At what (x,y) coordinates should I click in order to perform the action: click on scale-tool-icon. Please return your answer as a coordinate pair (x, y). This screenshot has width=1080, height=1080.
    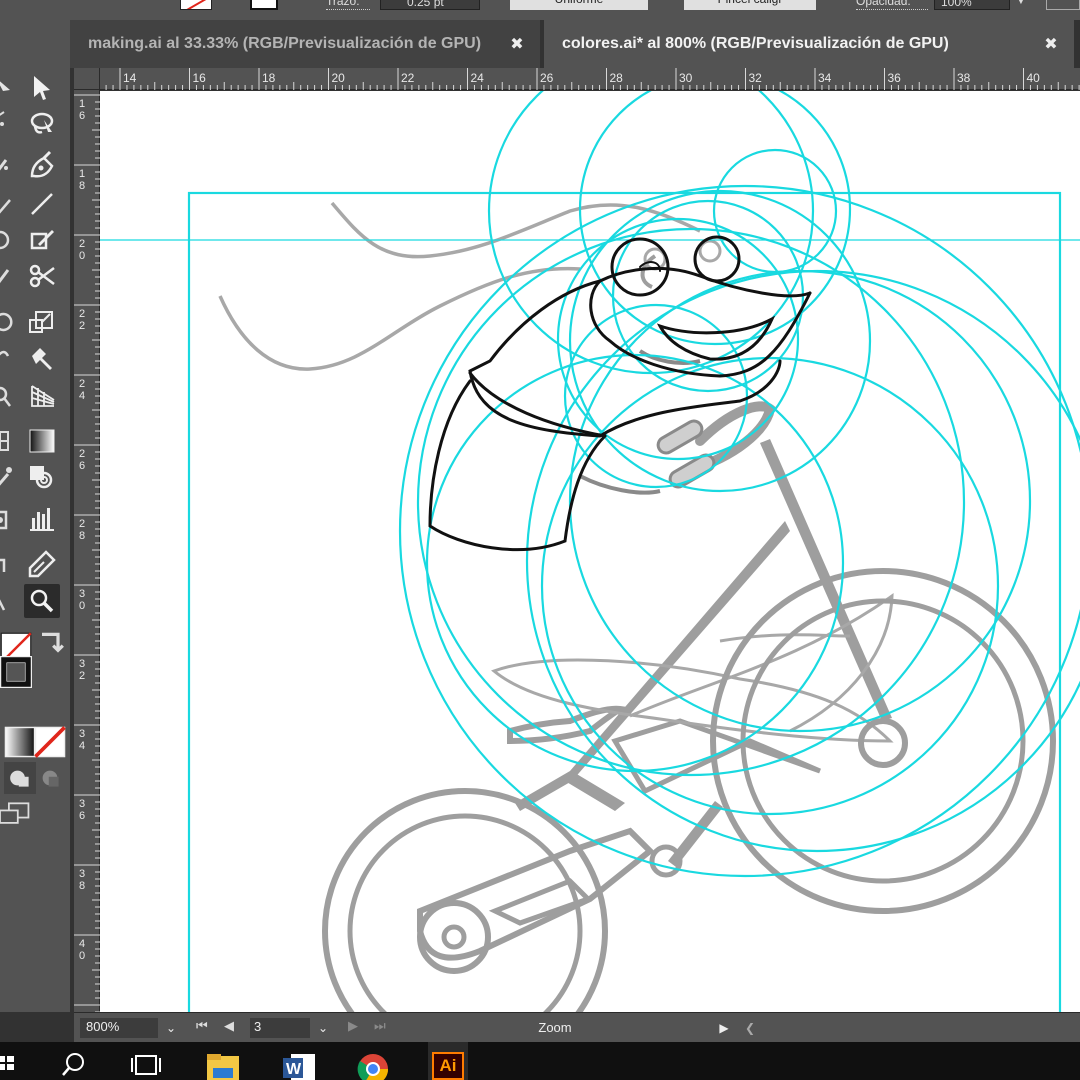
    Looking at the image, I should click on (42, 322).